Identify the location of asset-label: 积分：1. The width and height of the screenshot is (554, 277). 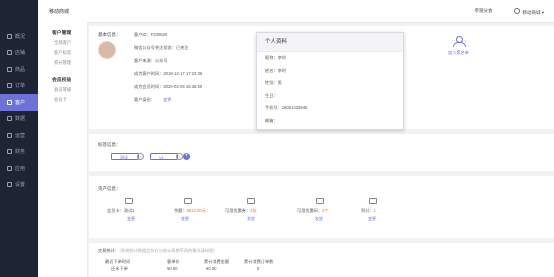
(368, 210).